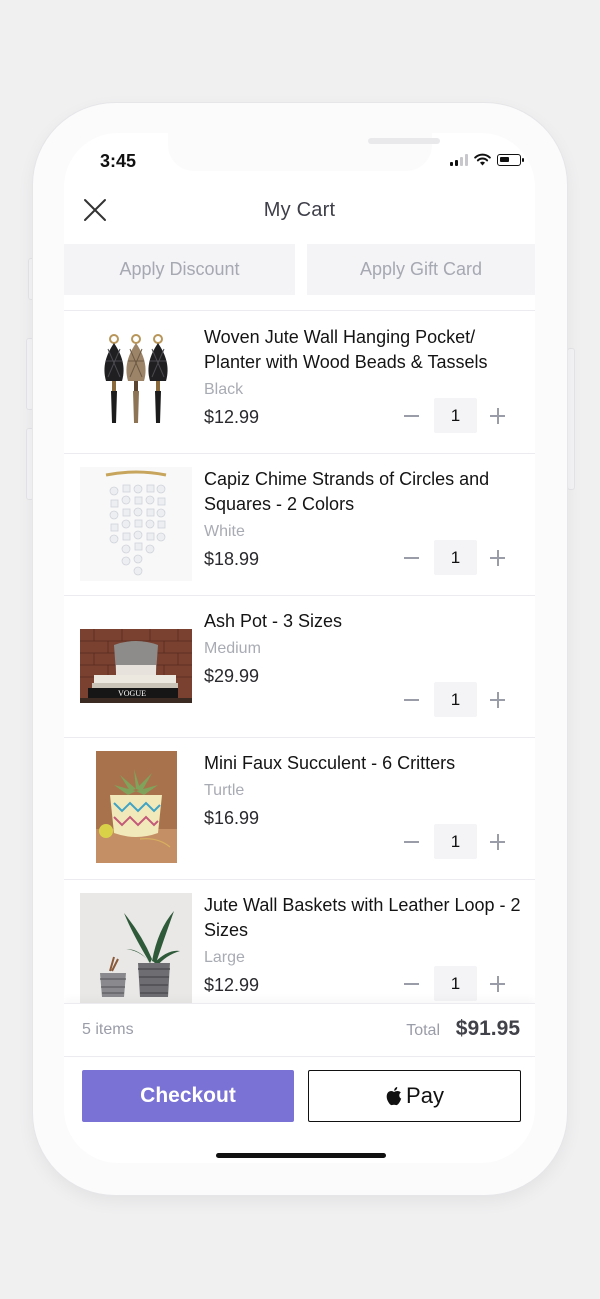  What do you see at coordinates (487, 1028) in the screenshot?
I see `total-value: $91.95` at bounding box center [487, 1028].